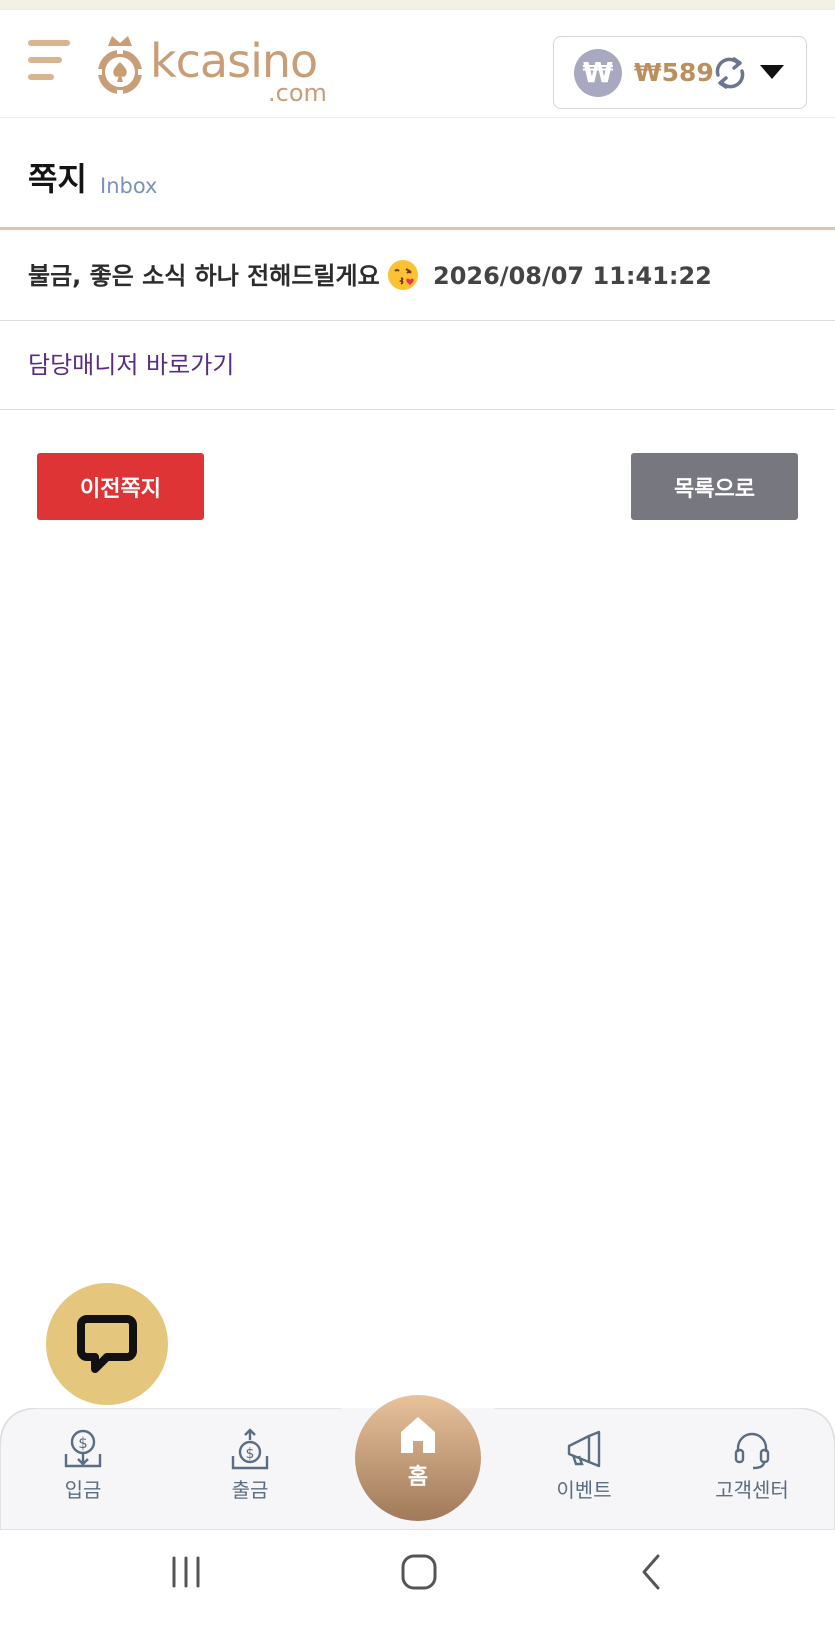 Image resolution: width=835 pixels, height=1628 pixels. Describe the element at coordinates (584, 1473) in the screenshot. I see `nav-event: 이벤트` at that location.